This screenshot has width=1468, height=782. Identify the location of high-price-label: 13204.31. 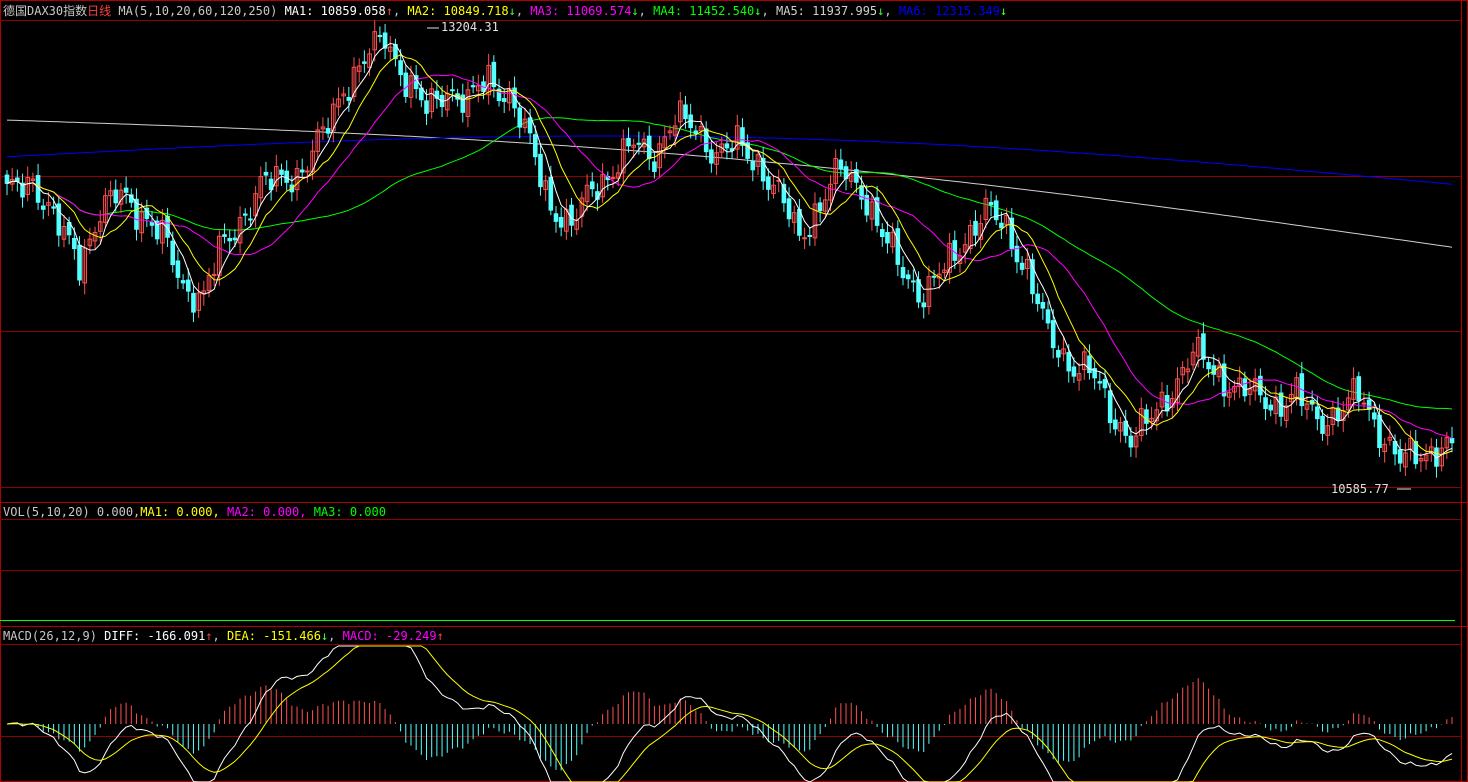
(470, 27).